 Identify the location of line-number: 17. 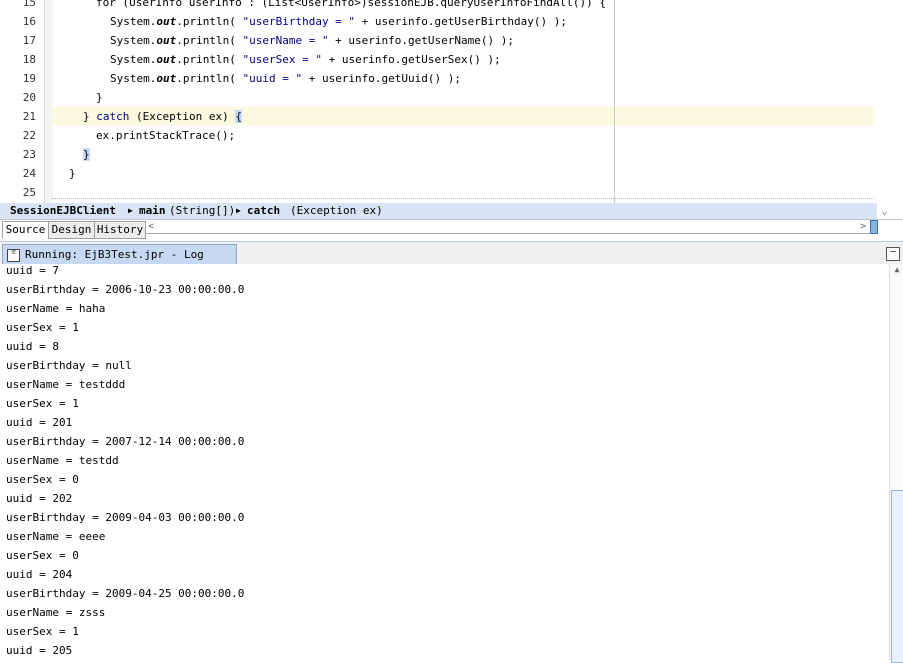
(29, 40).